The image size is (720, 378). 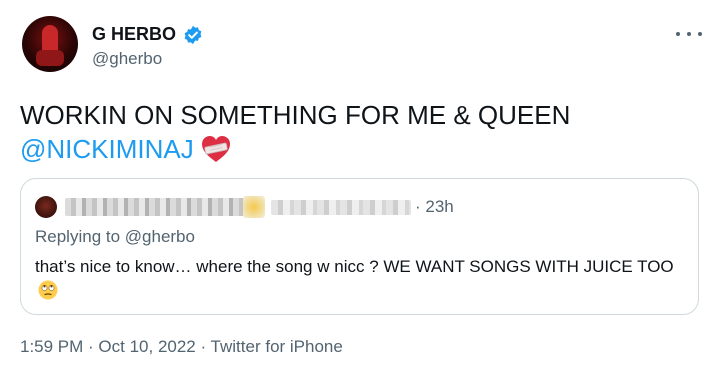 What do you see at coordinates (50, 58) in the screenshot?
I see `avatar-figure-base` at bounding box center [50, 58].